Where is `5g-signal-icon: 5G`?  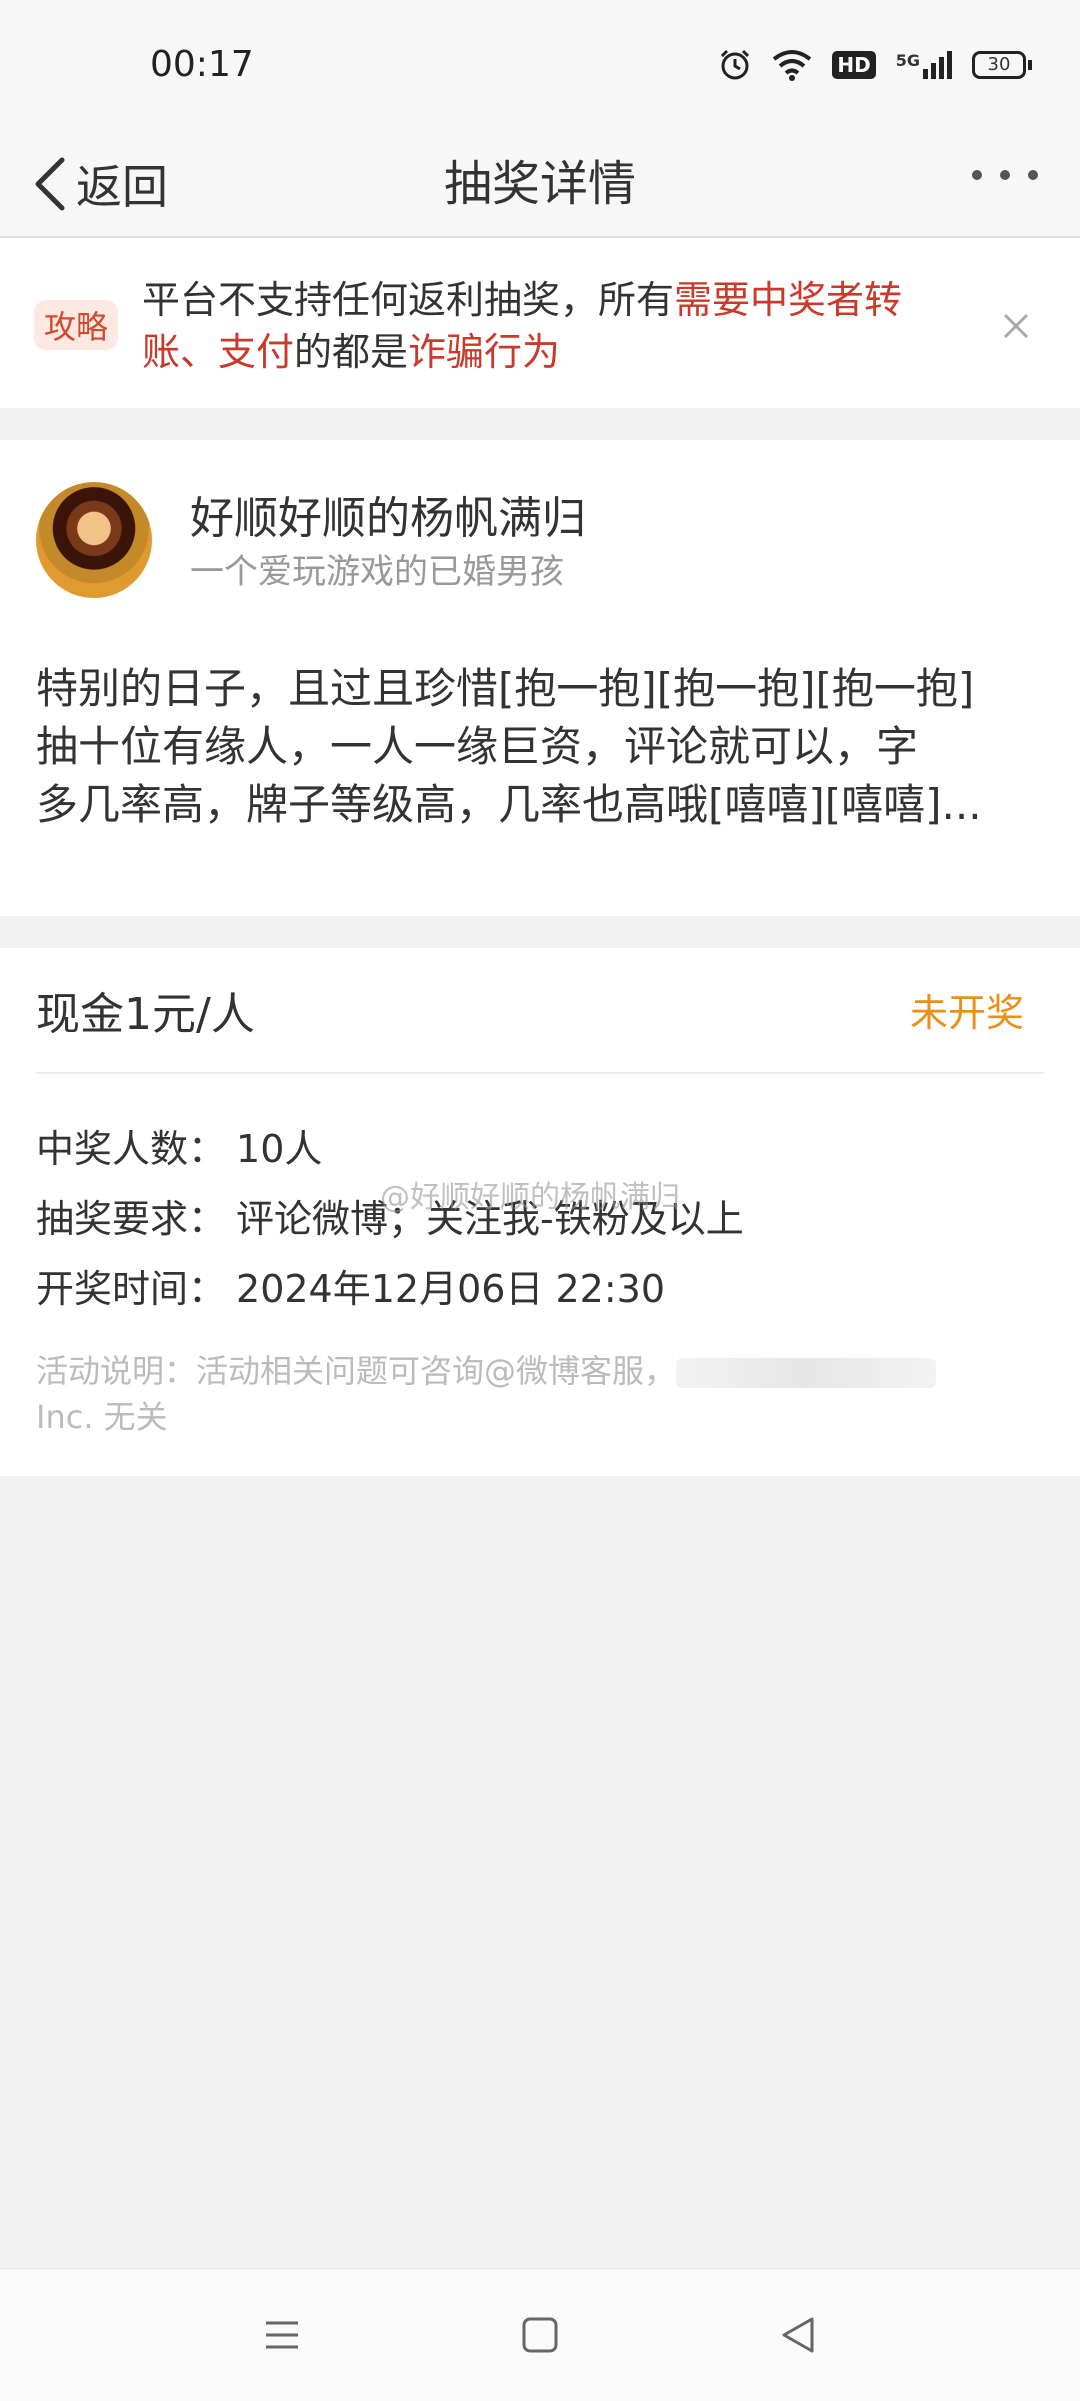
5g-signal-icon: 5G is located at coordinates (924, 65).